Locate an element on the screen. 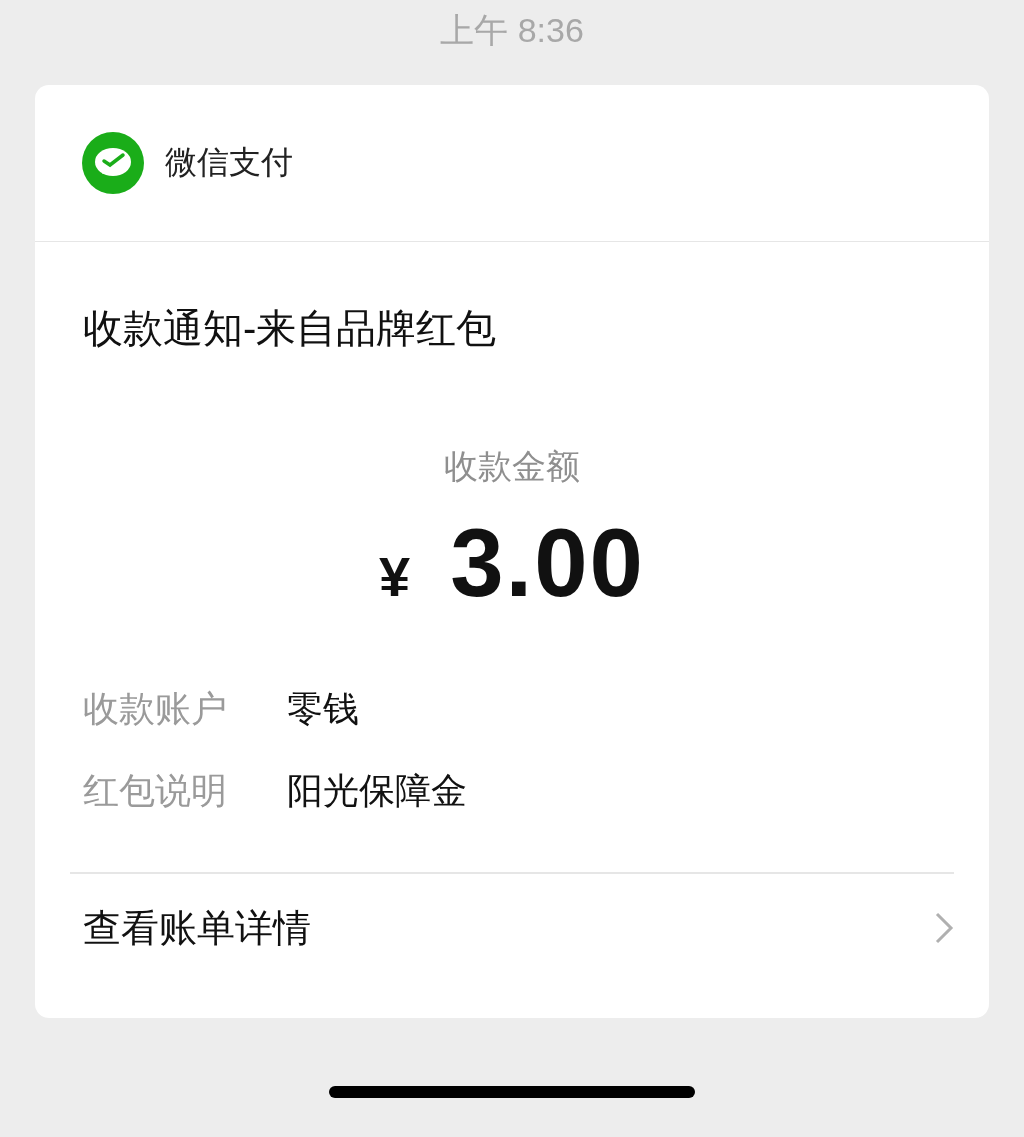  currency-symbol: ¥ is located at coordinates (395, 576).